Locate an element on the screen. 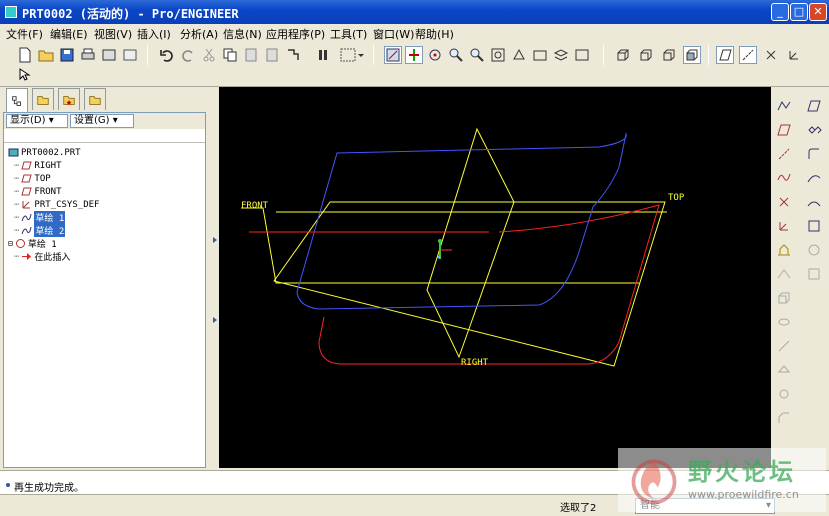 This screenshot has height=516, width=829. sketch-icon is located at coordinates (20, 243).